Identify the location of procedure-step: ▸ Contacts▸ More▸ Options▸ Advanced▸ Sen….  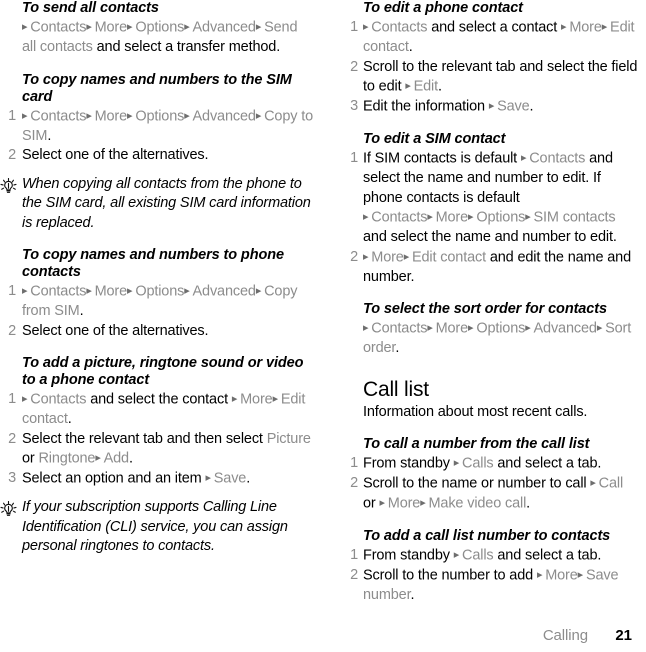
(157, 38).